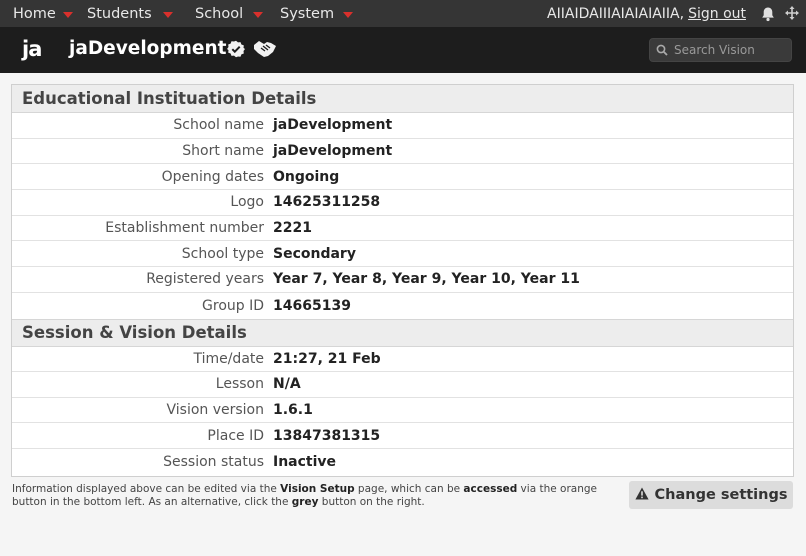  Describe the element at coordinates (34, 13) in the screenshot. I see `nav-item-label: Home` at that location.